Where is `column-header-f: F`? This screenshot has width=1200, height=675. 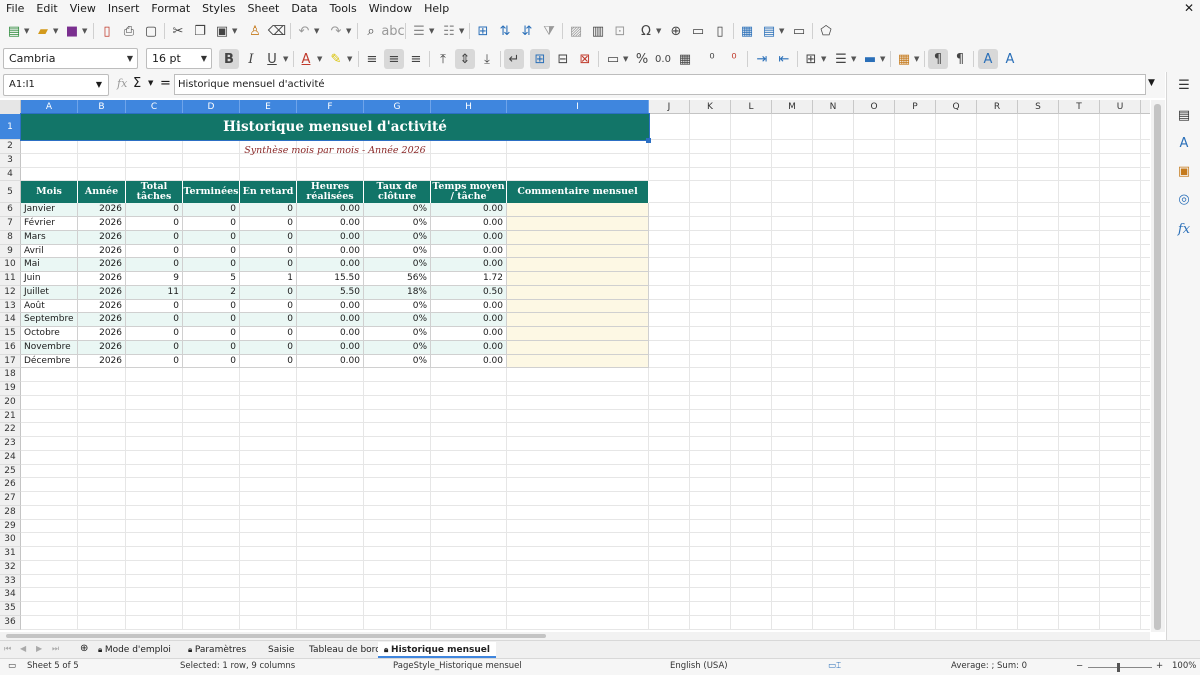 column-header-f: F is located at coordinates (330, 107).